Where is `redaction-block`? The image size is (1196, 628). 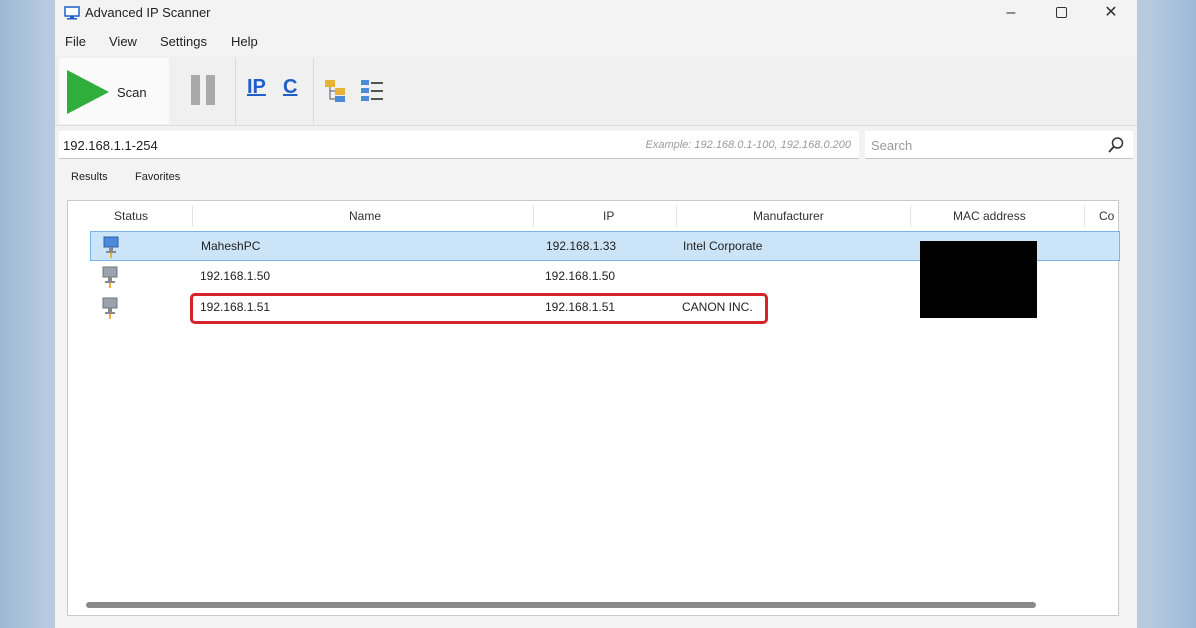
redaction-block is located at coordinates (978, 279).